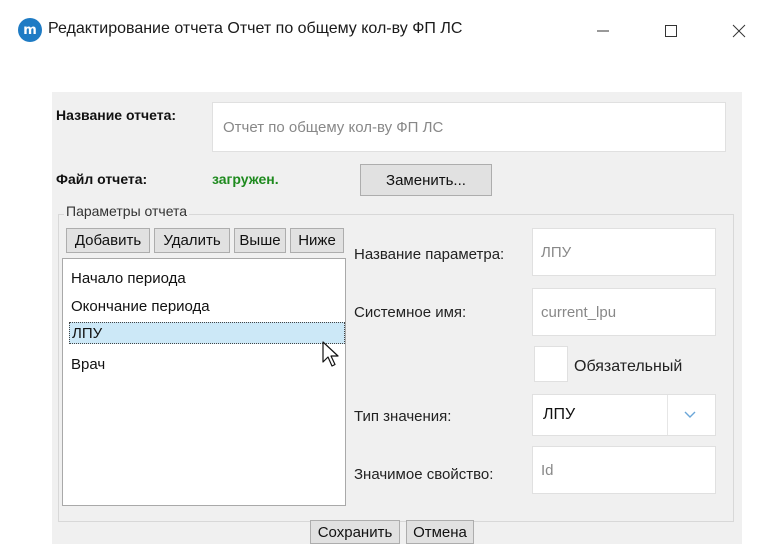 The image size is (763, 544). What do you see at coordinates (624, 415) in the screenshot?
I see `value-type-select: ЛПУ` at bounding box center [624, 415].